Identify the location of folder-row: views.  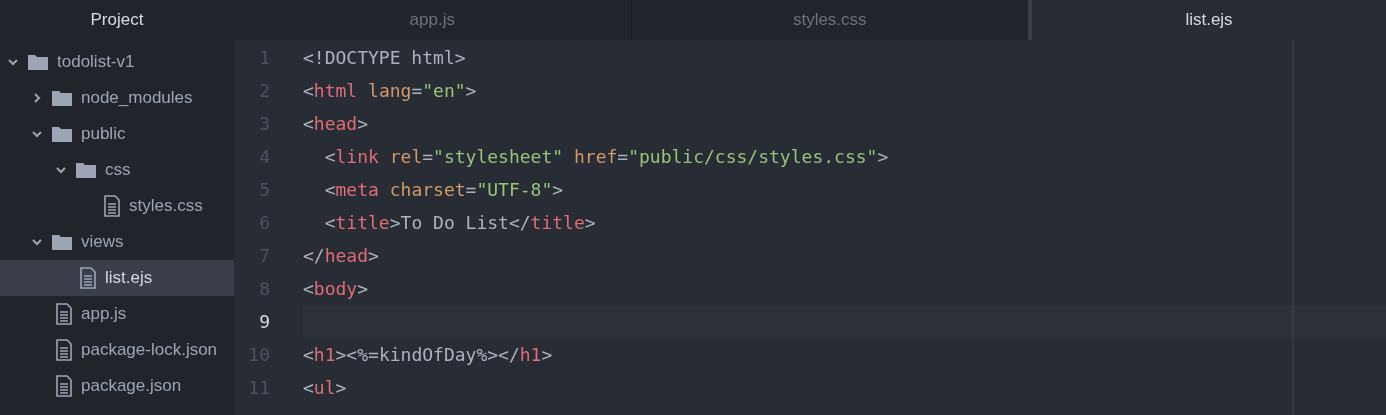
(117, 242).